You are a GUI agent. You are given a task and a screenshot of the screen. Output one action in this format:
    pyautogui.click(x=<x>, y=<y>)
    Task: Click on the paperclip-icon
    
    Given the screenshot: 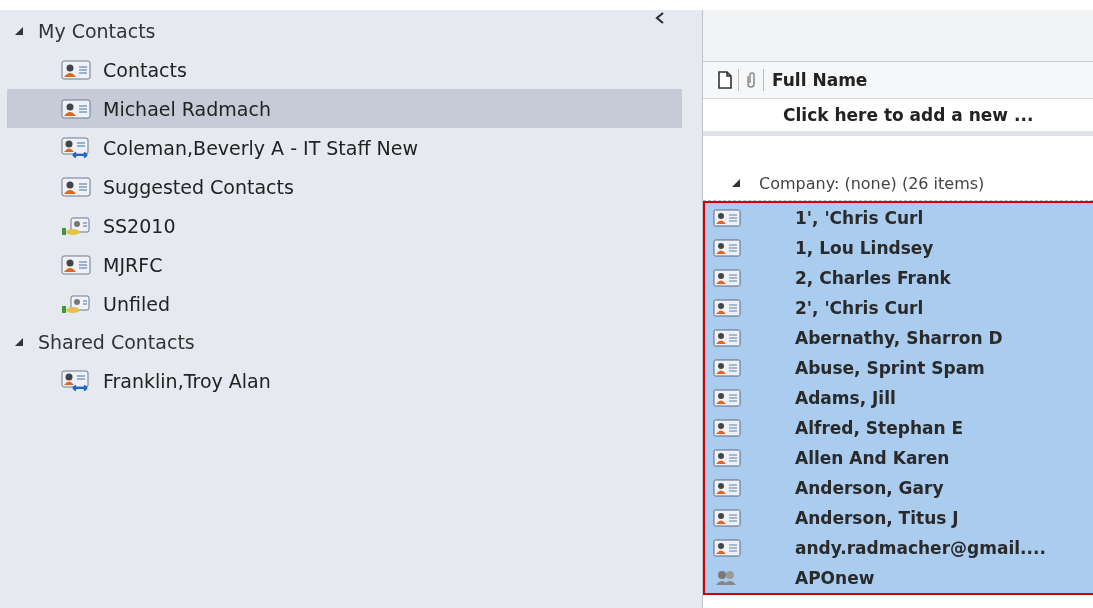 What is the action you would take?
    pyautogui.click(x=751, y=80)
    